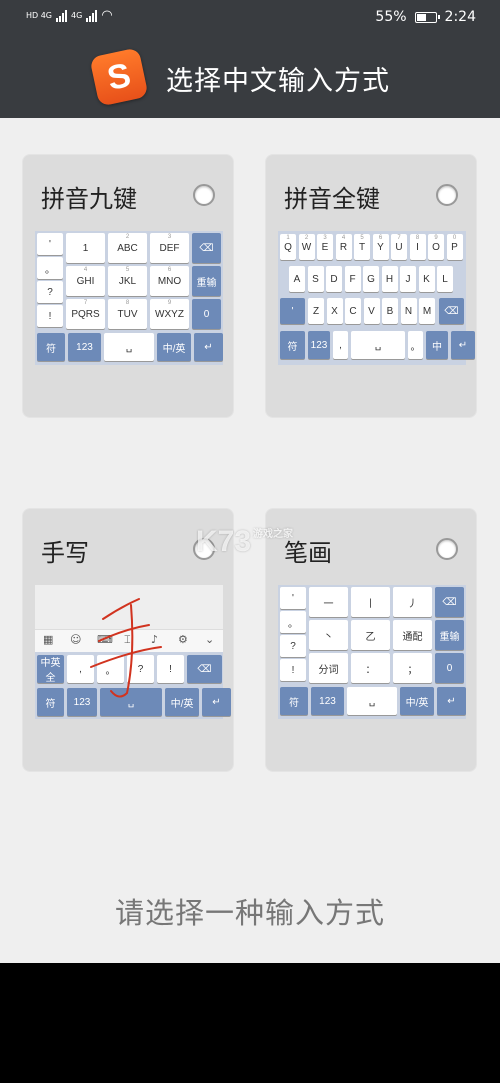 The image size is (500, 1083). I want to click on keyboard-key: 2W, so click(306, 247).